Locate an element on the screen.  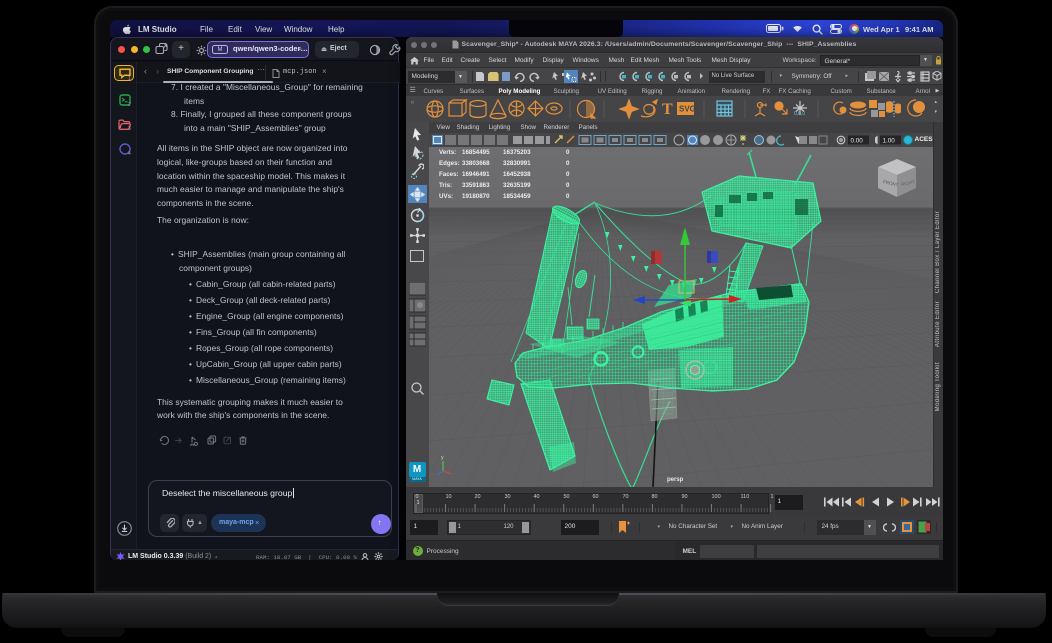
svg-text: 0.00 is located at coordinates (856, 140).